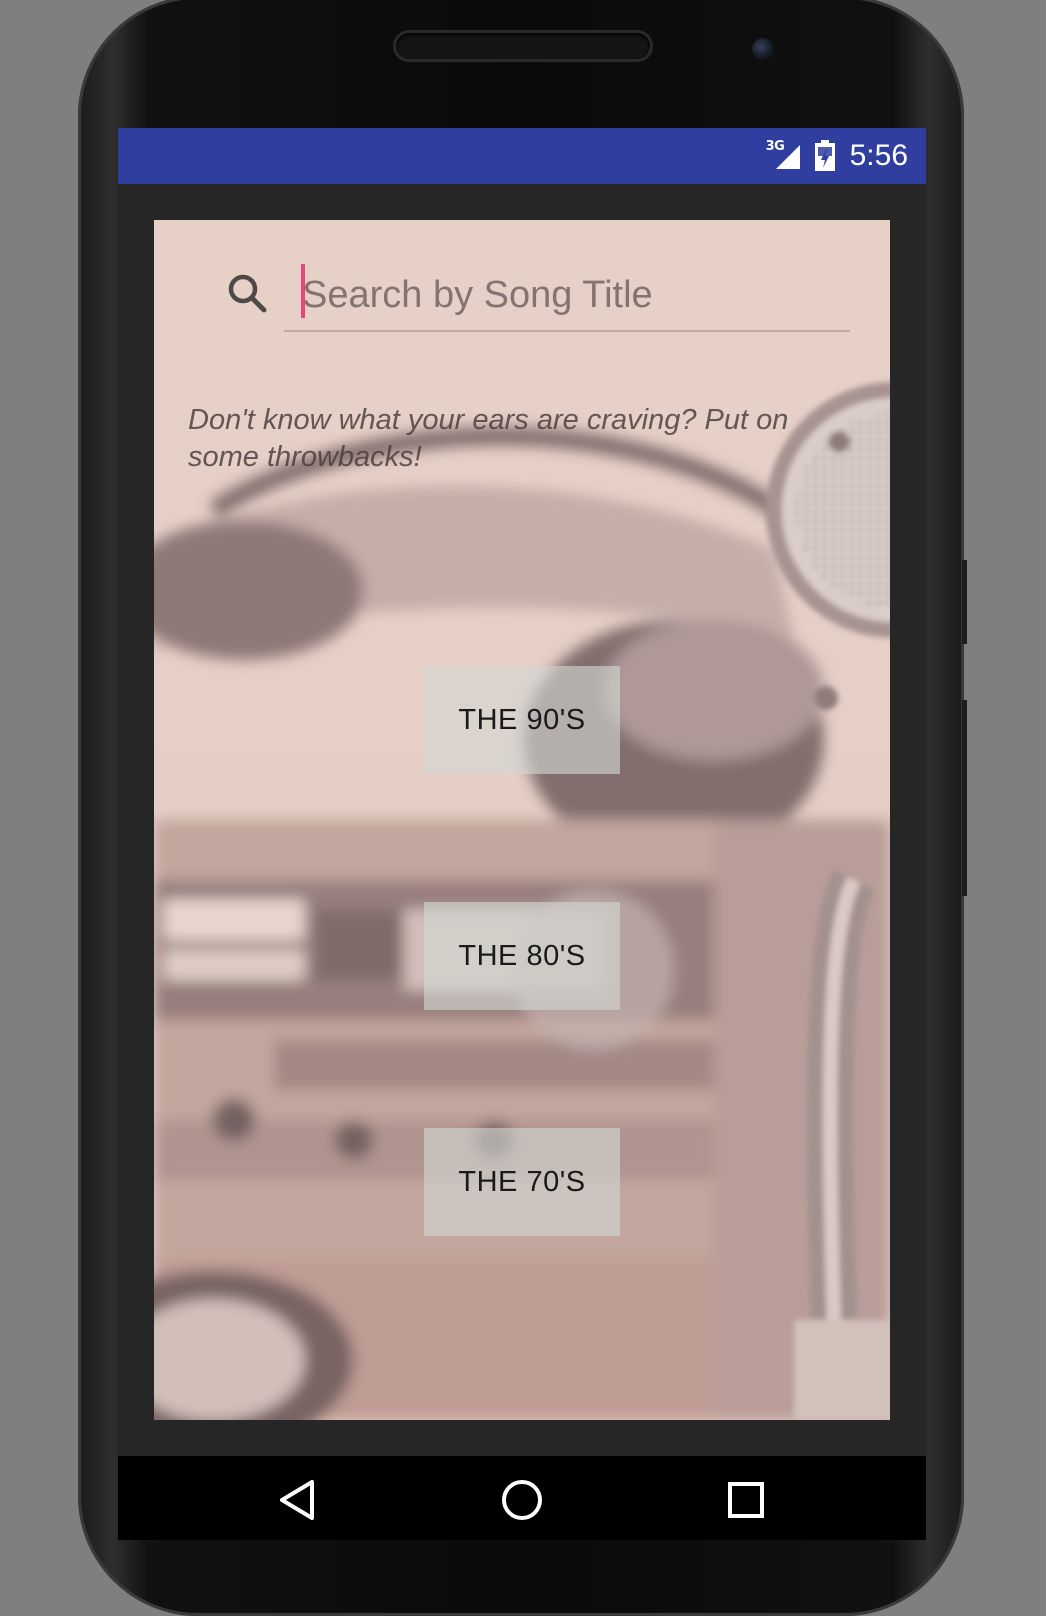 This screenshot has width=1046, height=1616. Describe the element at coordinates (763, 49) in the screenshot. I see `device-camera` at that location.